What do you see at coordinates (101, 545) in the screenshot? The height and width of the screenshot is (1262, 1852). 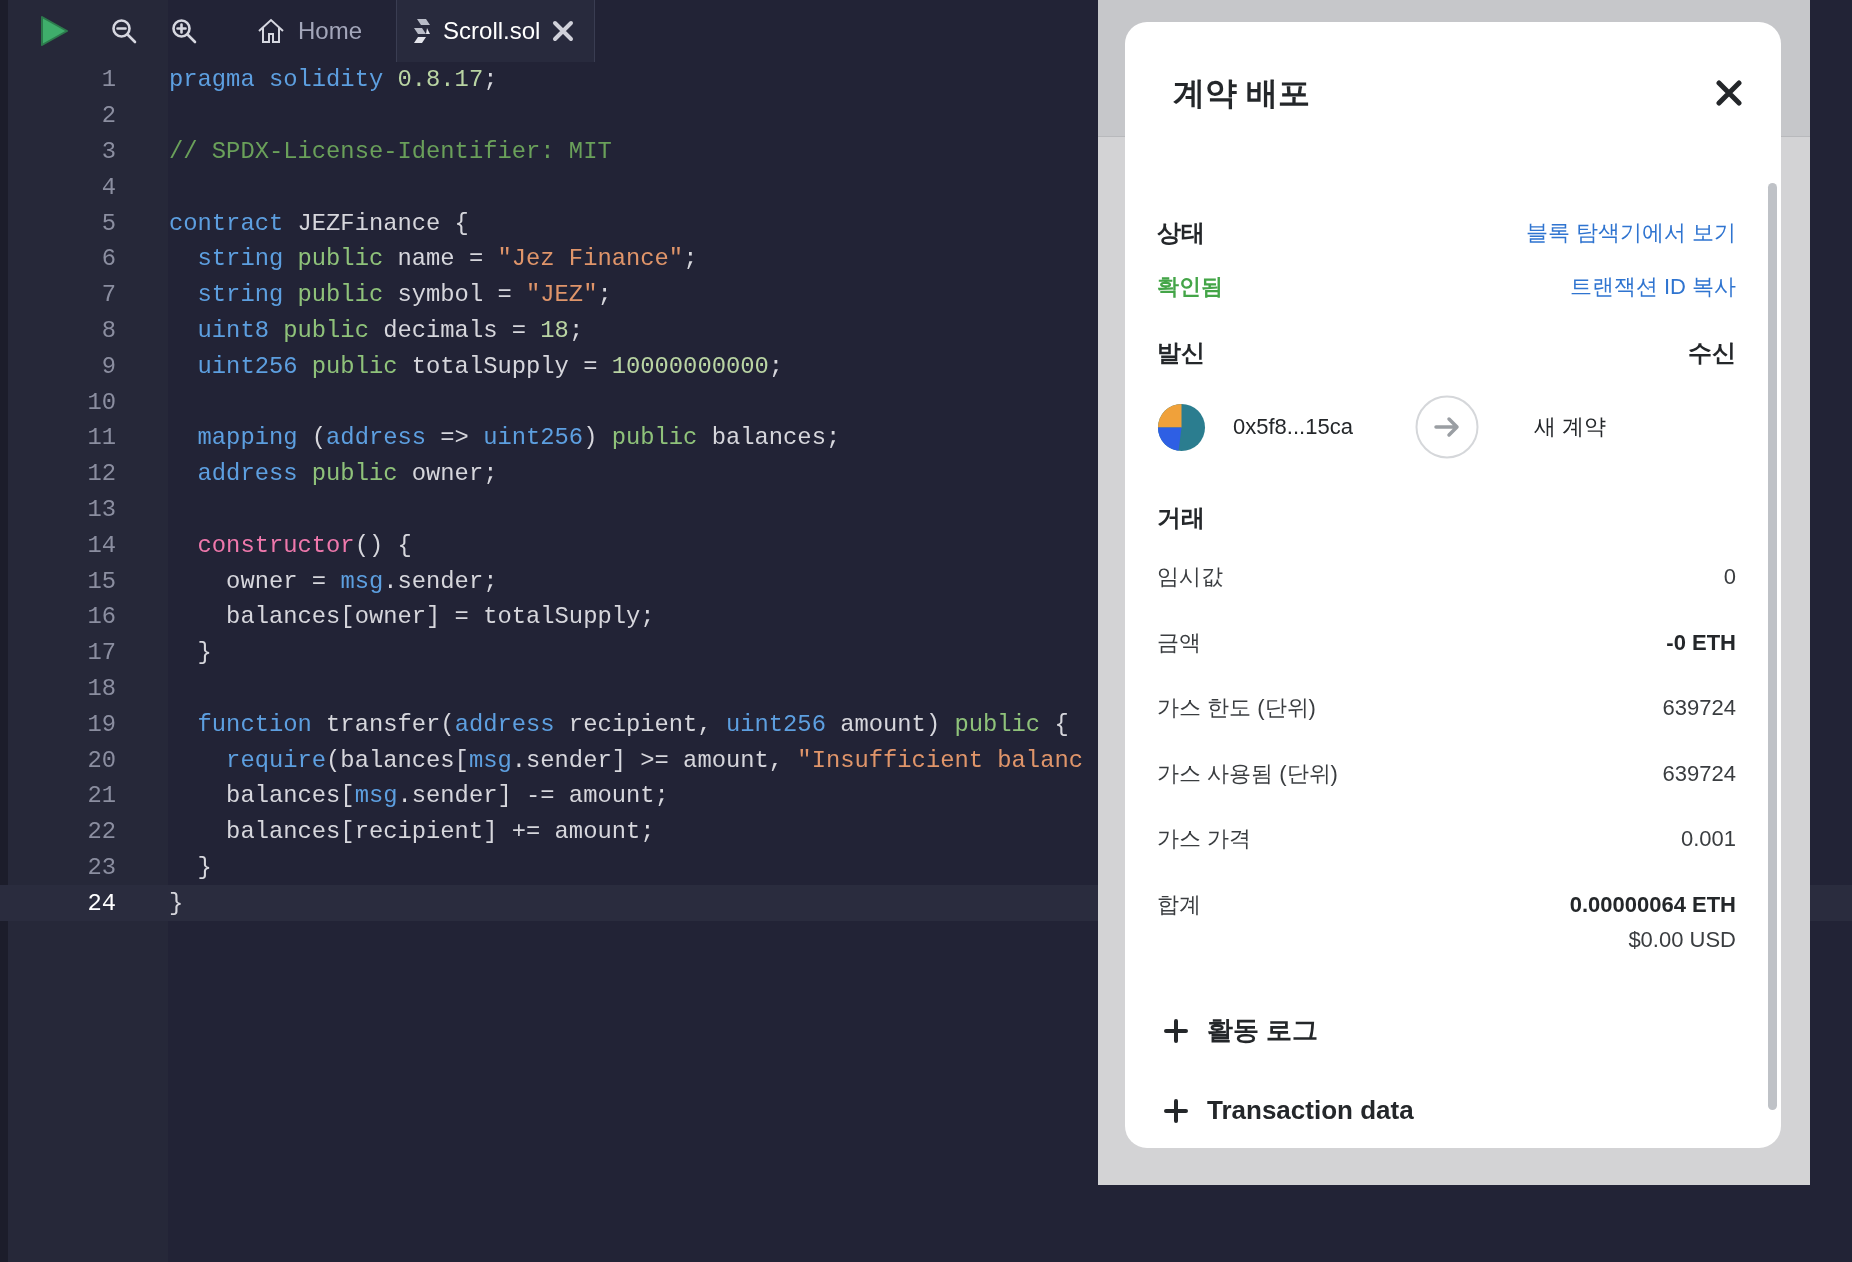 I see `line-number: 14` at bounding box center [101, 545].